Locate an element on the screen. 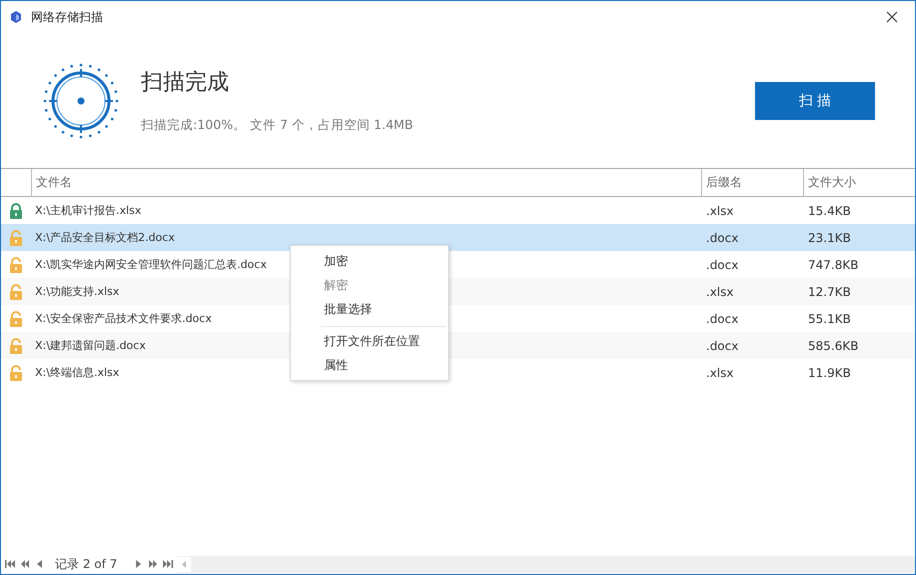 This screenshot has height=575, width=916. file-size-cell: 23.1KB is located at coordinates (829, 237).